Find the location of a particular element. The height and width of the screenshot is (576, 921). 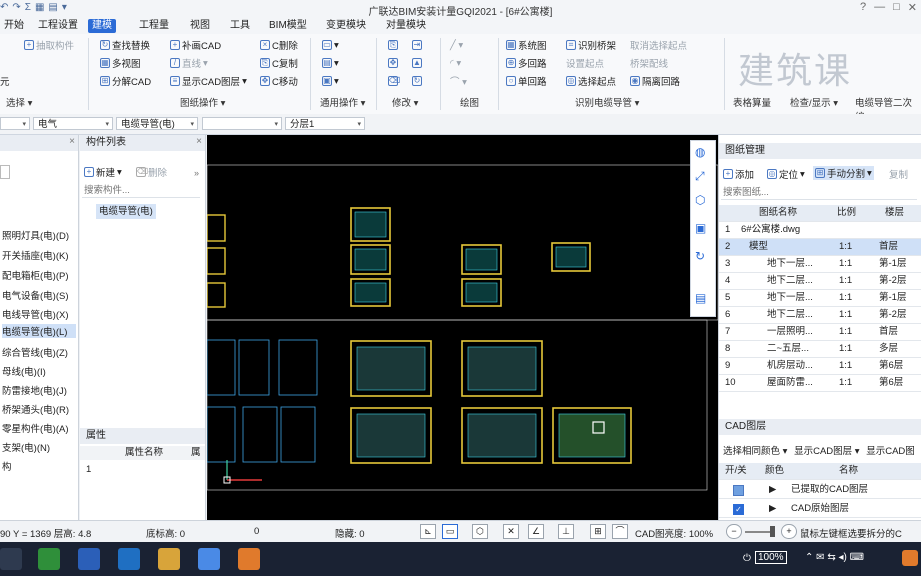

select-same-color-button: 选择相同颜色 is located at coordinates (751, 451).